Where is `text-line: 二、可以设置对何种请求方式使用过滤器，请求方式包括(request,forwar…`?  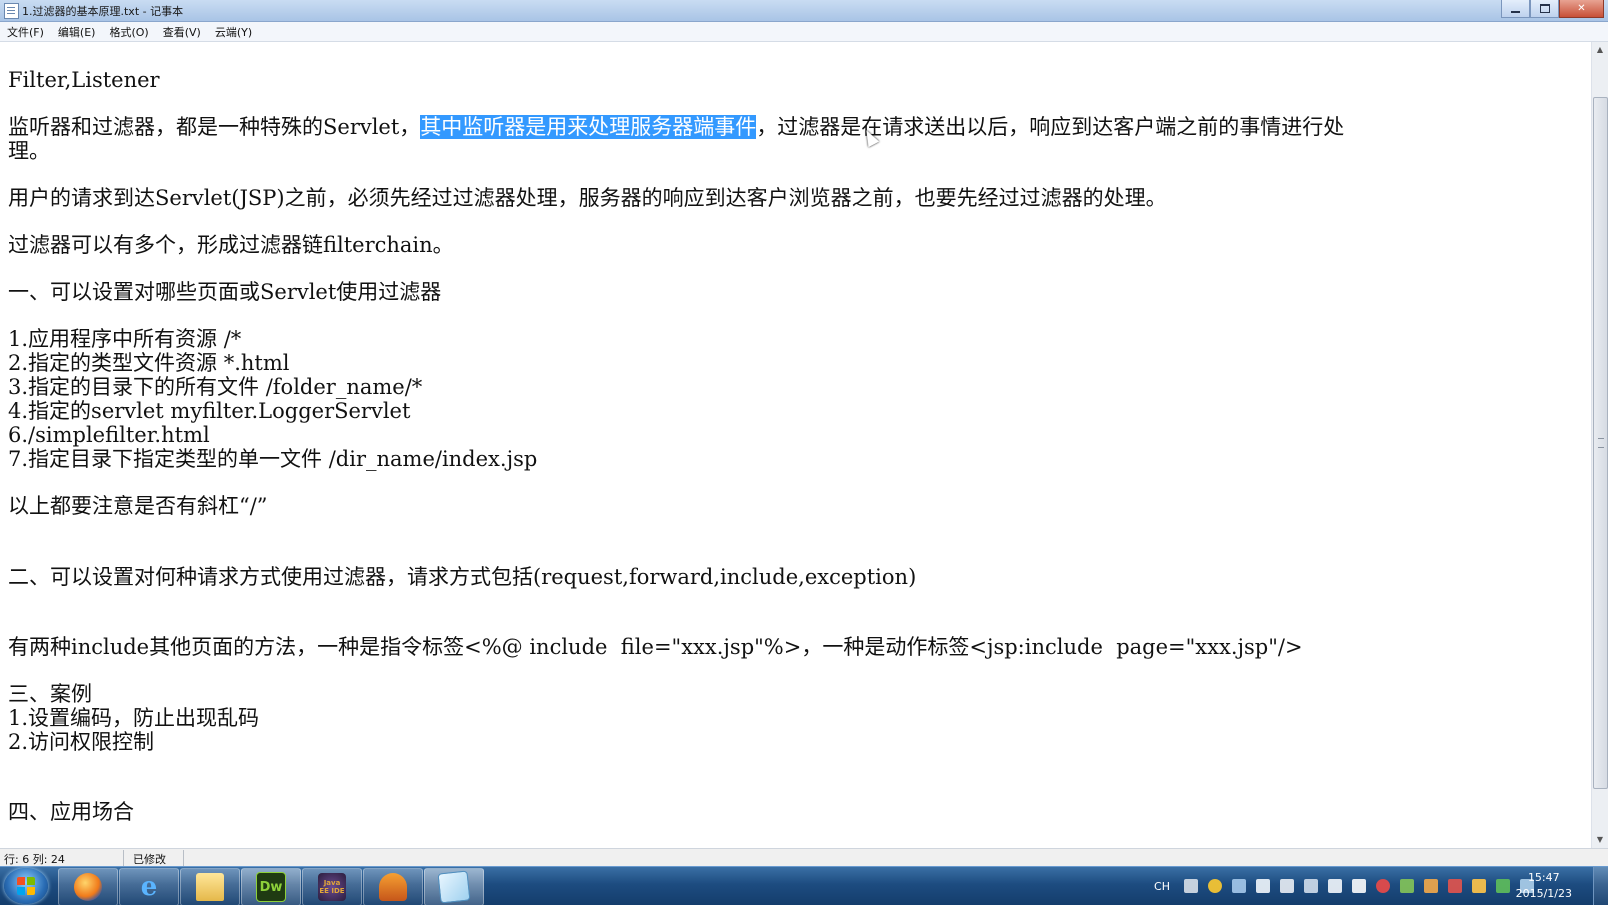 text-line: 二、可以设置对何种请求方式使用过滤器，请求方式包括(request,forwar… is located at coordinates (462, 577).